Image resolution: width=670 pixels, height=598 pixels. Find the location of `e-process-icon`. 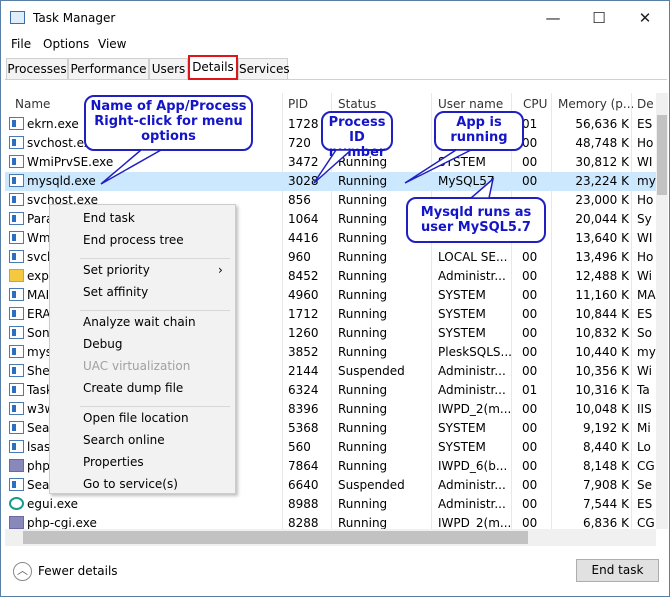

e-process-icon is located at coordinates (16, 503).